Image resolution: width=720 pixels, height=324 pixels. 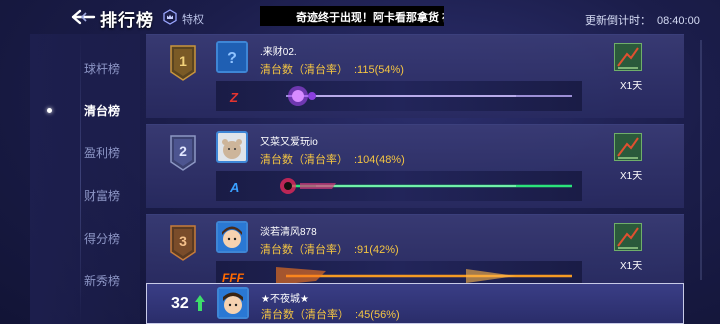 I want to click on sidebar-item-rookie: 新秀榜, so click(x=102, y=280).